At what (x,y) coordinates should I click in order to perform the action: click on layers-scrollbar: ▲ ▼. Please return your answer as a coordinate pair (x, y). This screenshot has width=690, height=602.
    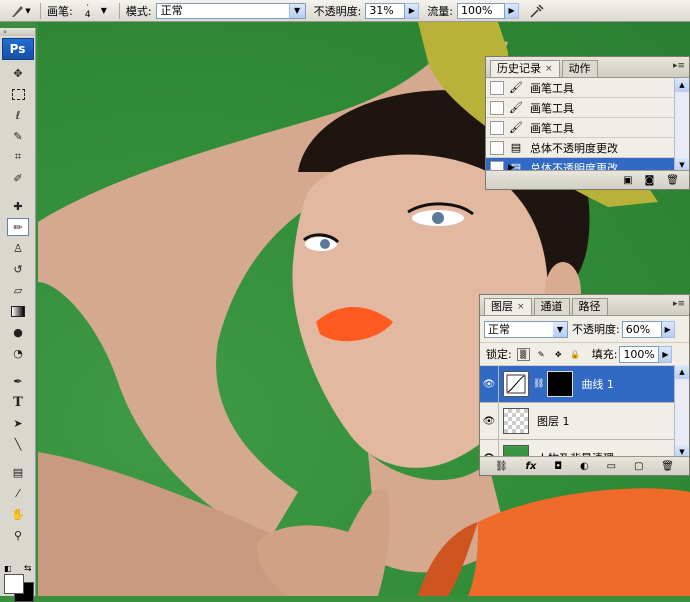
    Looking at the image, I should click on (681, 412).